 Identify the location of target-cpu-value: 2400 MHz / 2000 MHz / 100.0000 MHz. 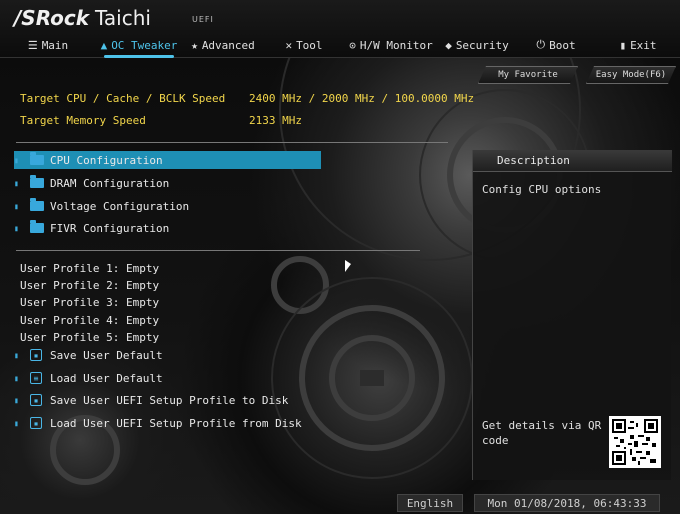
(362, 98).